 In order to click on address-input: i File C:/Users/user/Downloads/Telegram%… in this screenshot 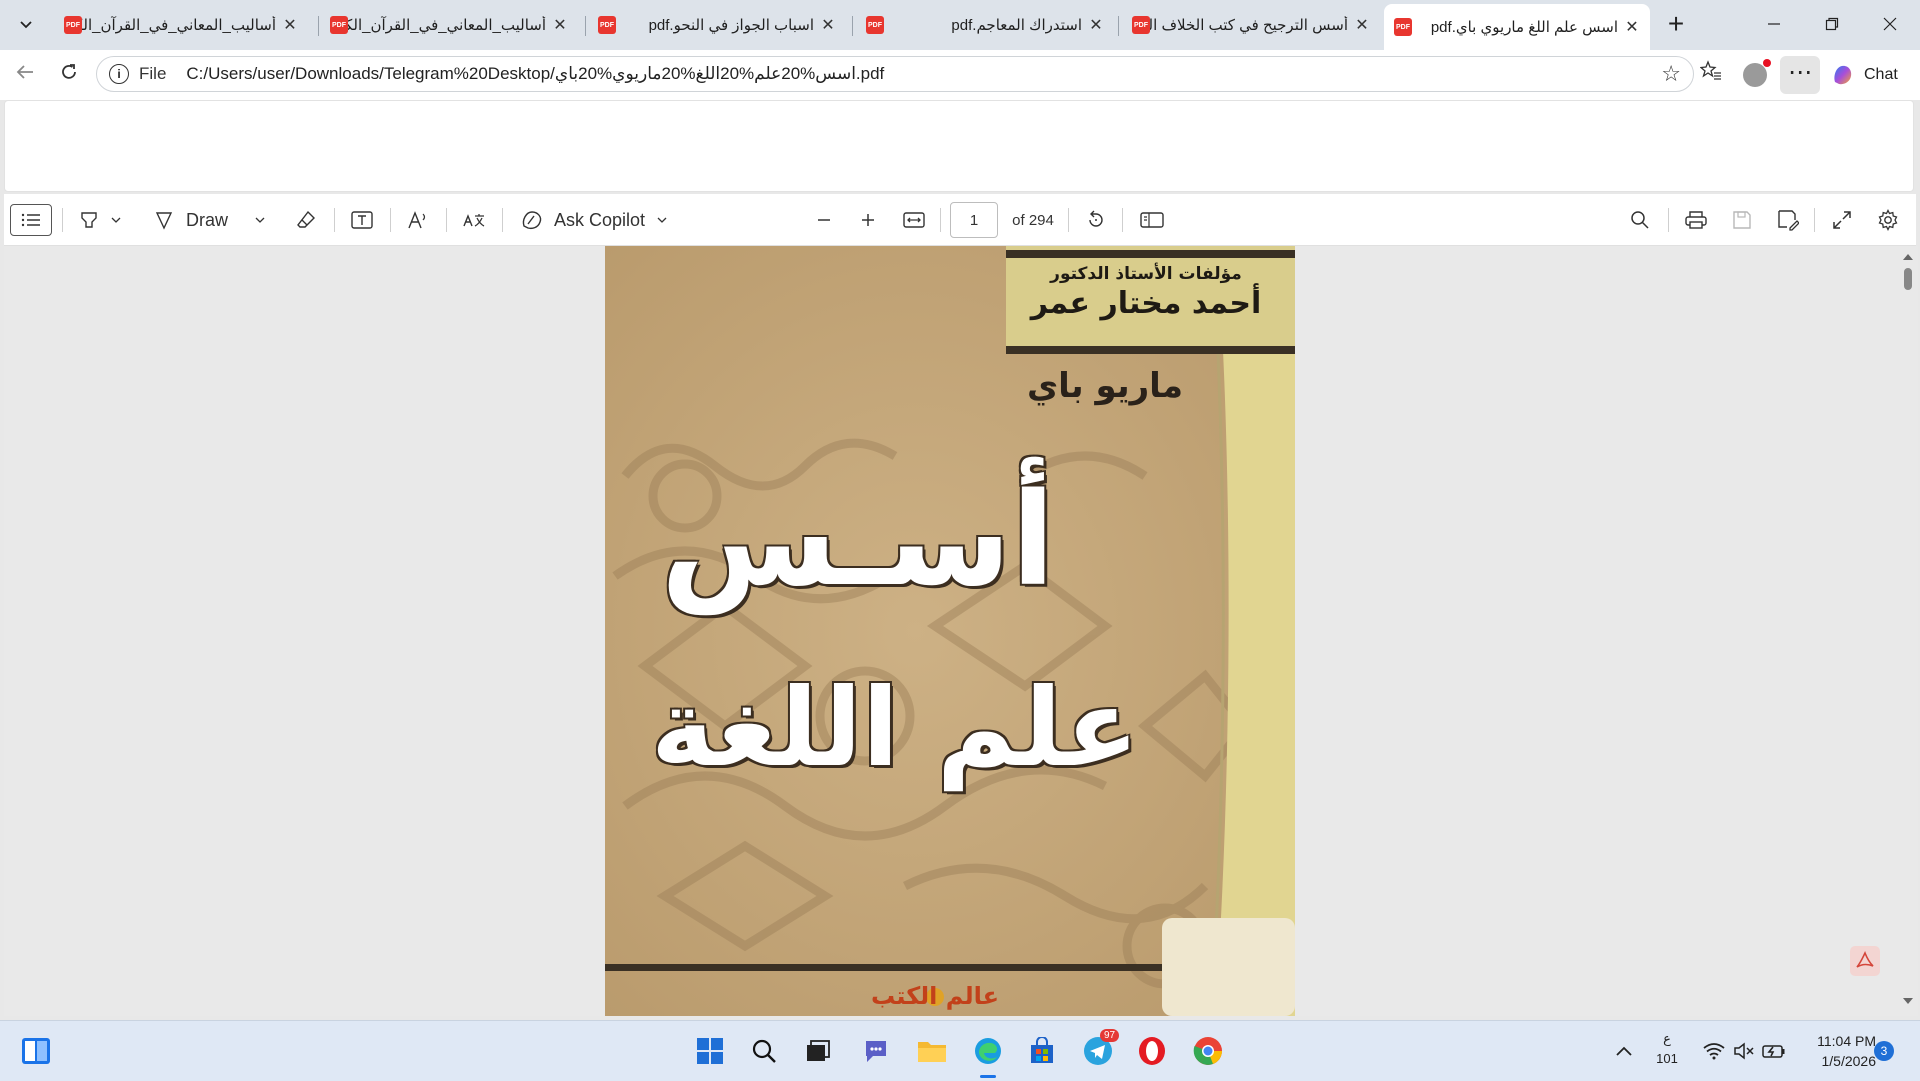, I will do `click(895, 74)`.